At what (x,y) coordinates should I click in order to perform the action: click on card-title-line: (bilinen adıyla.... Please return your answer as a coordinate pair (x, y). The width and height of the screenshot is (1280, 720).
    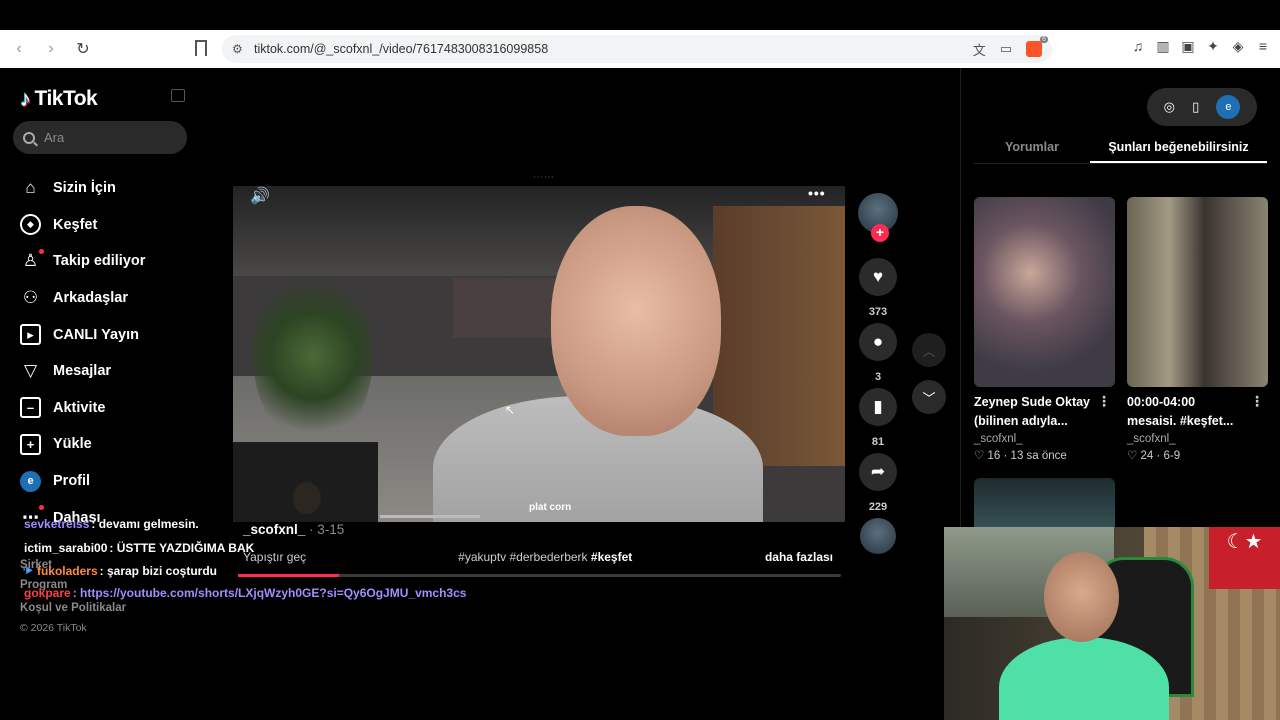
    Looking at the image, I should click on (1021, 421).